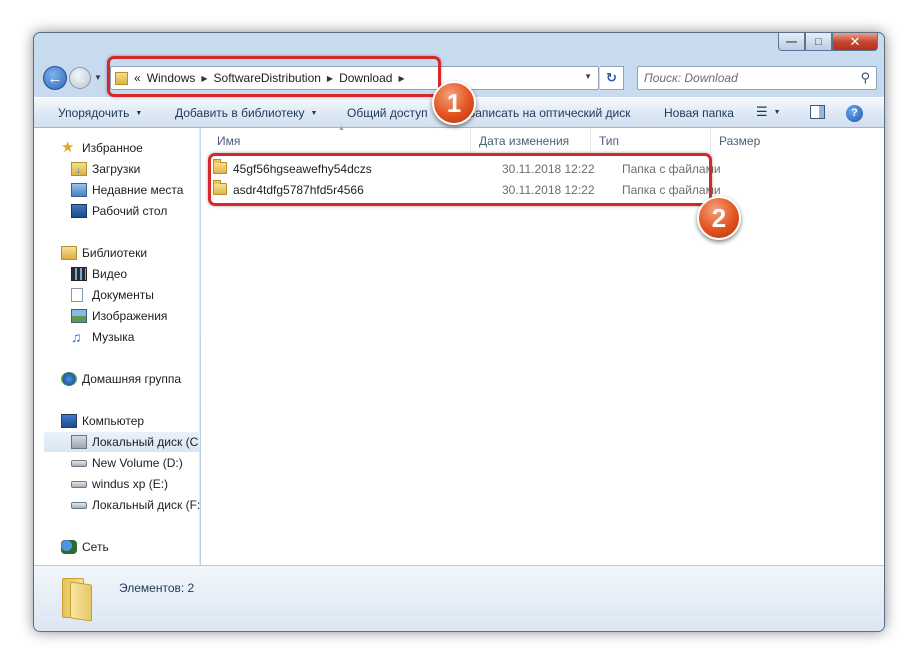  I want to click on sidebar-libraries-label: Библиотеки, so click(115, 253).